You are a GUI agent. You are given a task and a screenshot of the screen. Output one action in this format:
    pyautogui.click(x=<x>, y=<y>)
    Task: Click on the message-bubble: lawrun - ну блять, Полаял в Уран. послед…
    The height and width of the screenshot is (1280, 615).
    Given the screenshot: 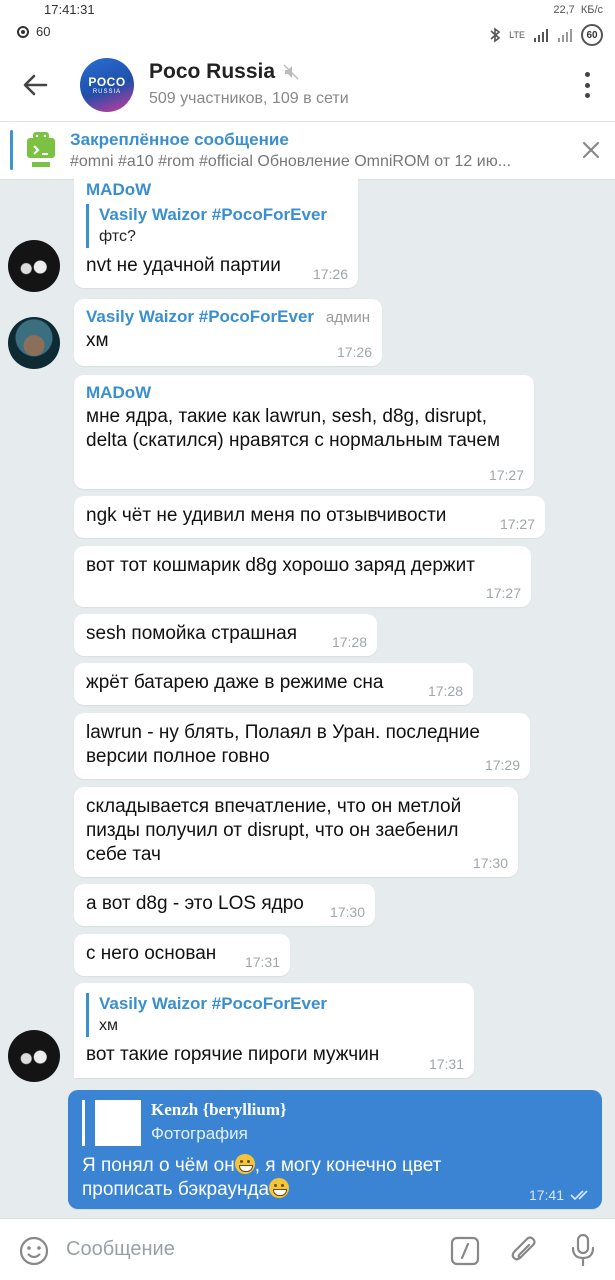 What is the action you would take?
    pyautogui.click(x=302, y=746)
    